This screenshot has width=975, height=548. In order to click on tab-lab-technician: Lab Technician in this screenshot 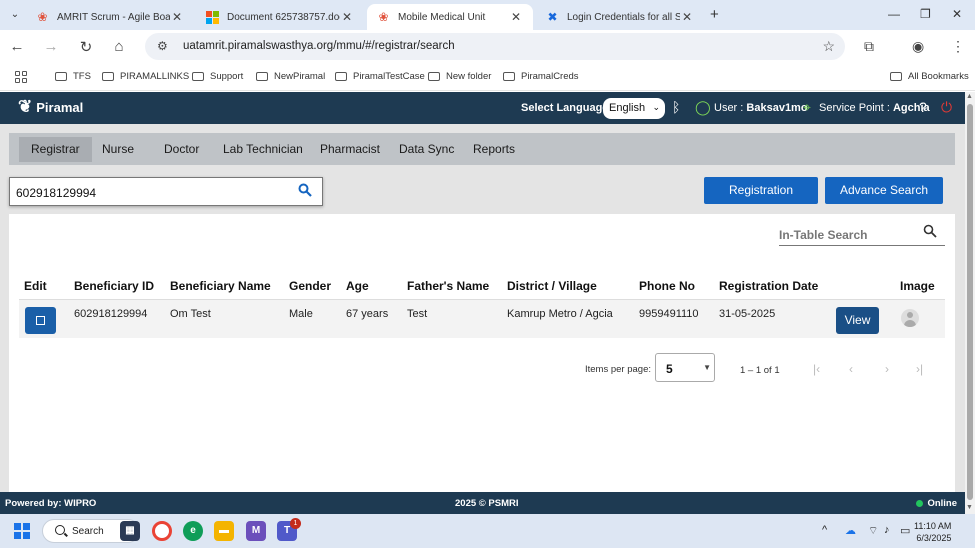, I will do `click(263, 149)`.